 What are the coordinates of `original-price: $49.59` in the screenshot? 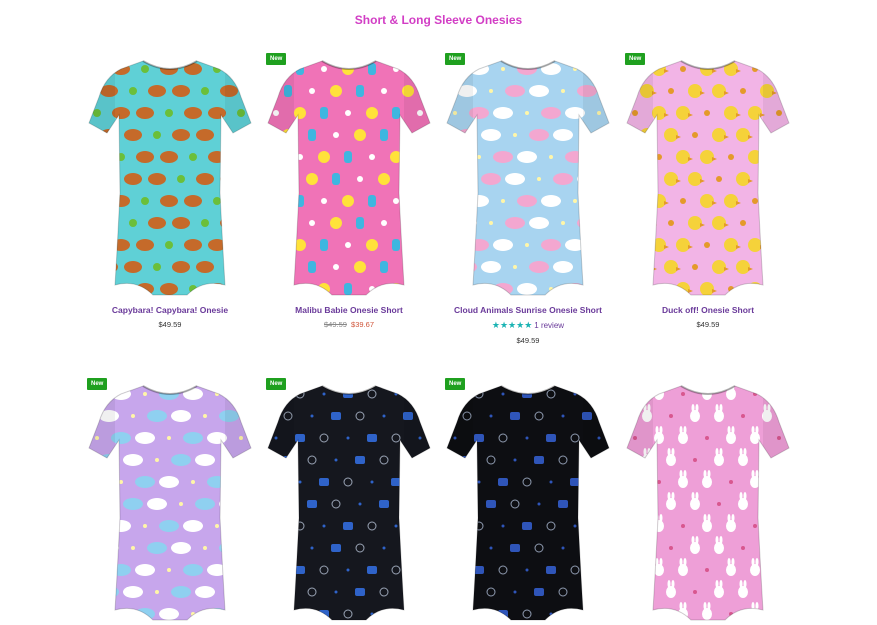 It's located at (335, 324).